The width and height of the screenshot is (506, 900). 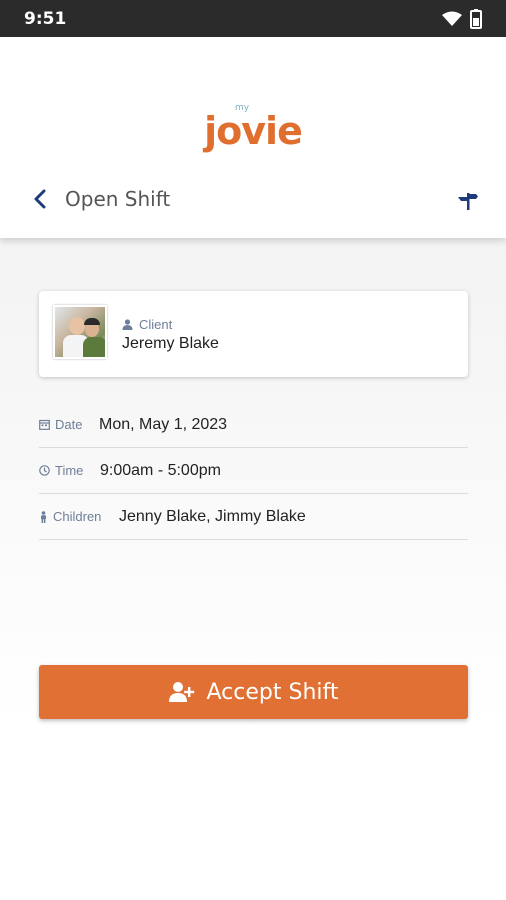 I want to click on children-label: Children, so click(x=77, y=516).